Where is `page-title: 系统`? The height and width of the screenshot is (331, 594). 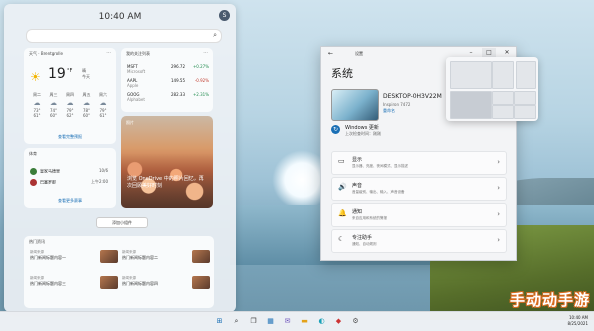
page-title: 系统 is located at coordinates (342, 73).